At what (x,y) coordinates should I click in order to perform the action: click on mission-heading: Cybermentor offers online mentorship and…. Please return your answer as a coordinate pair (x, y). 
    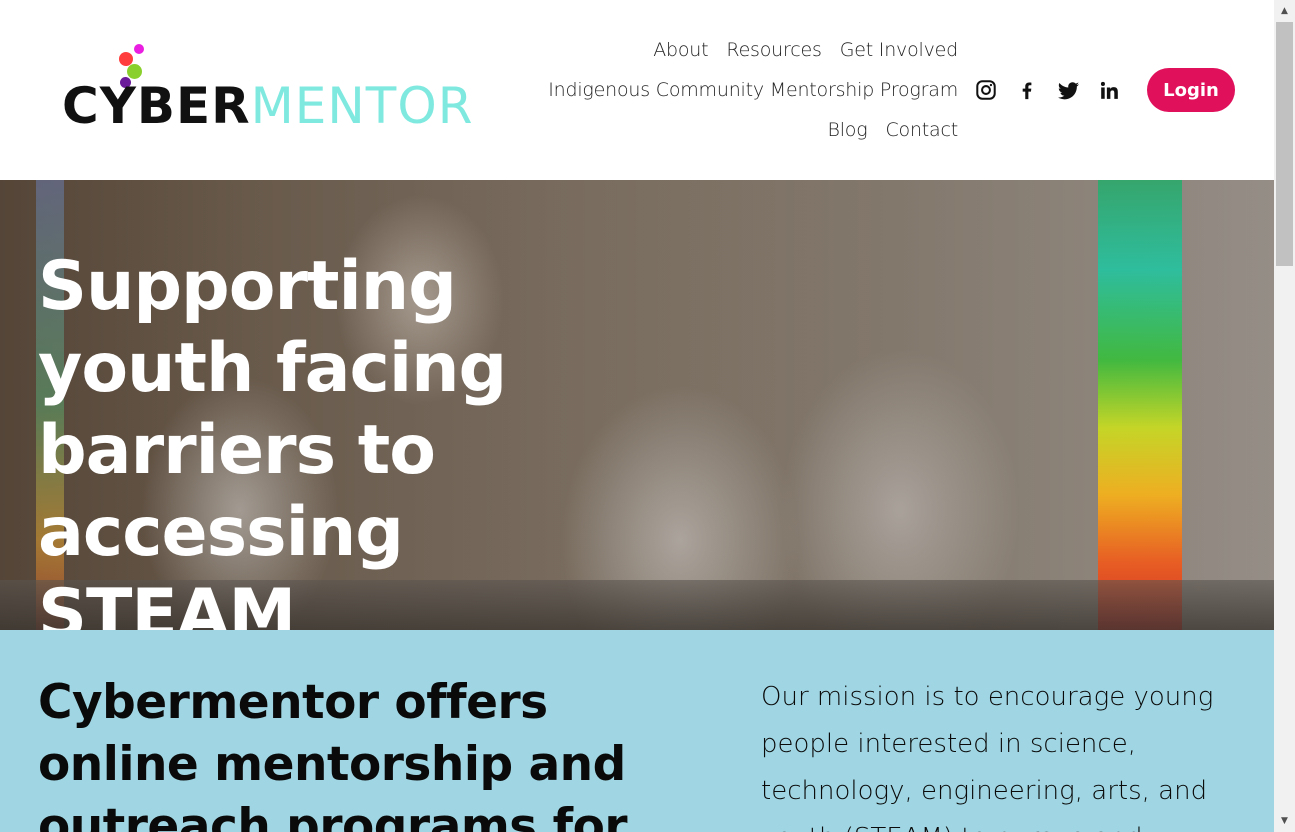
    Looking at the image, I should click on (333, 753).